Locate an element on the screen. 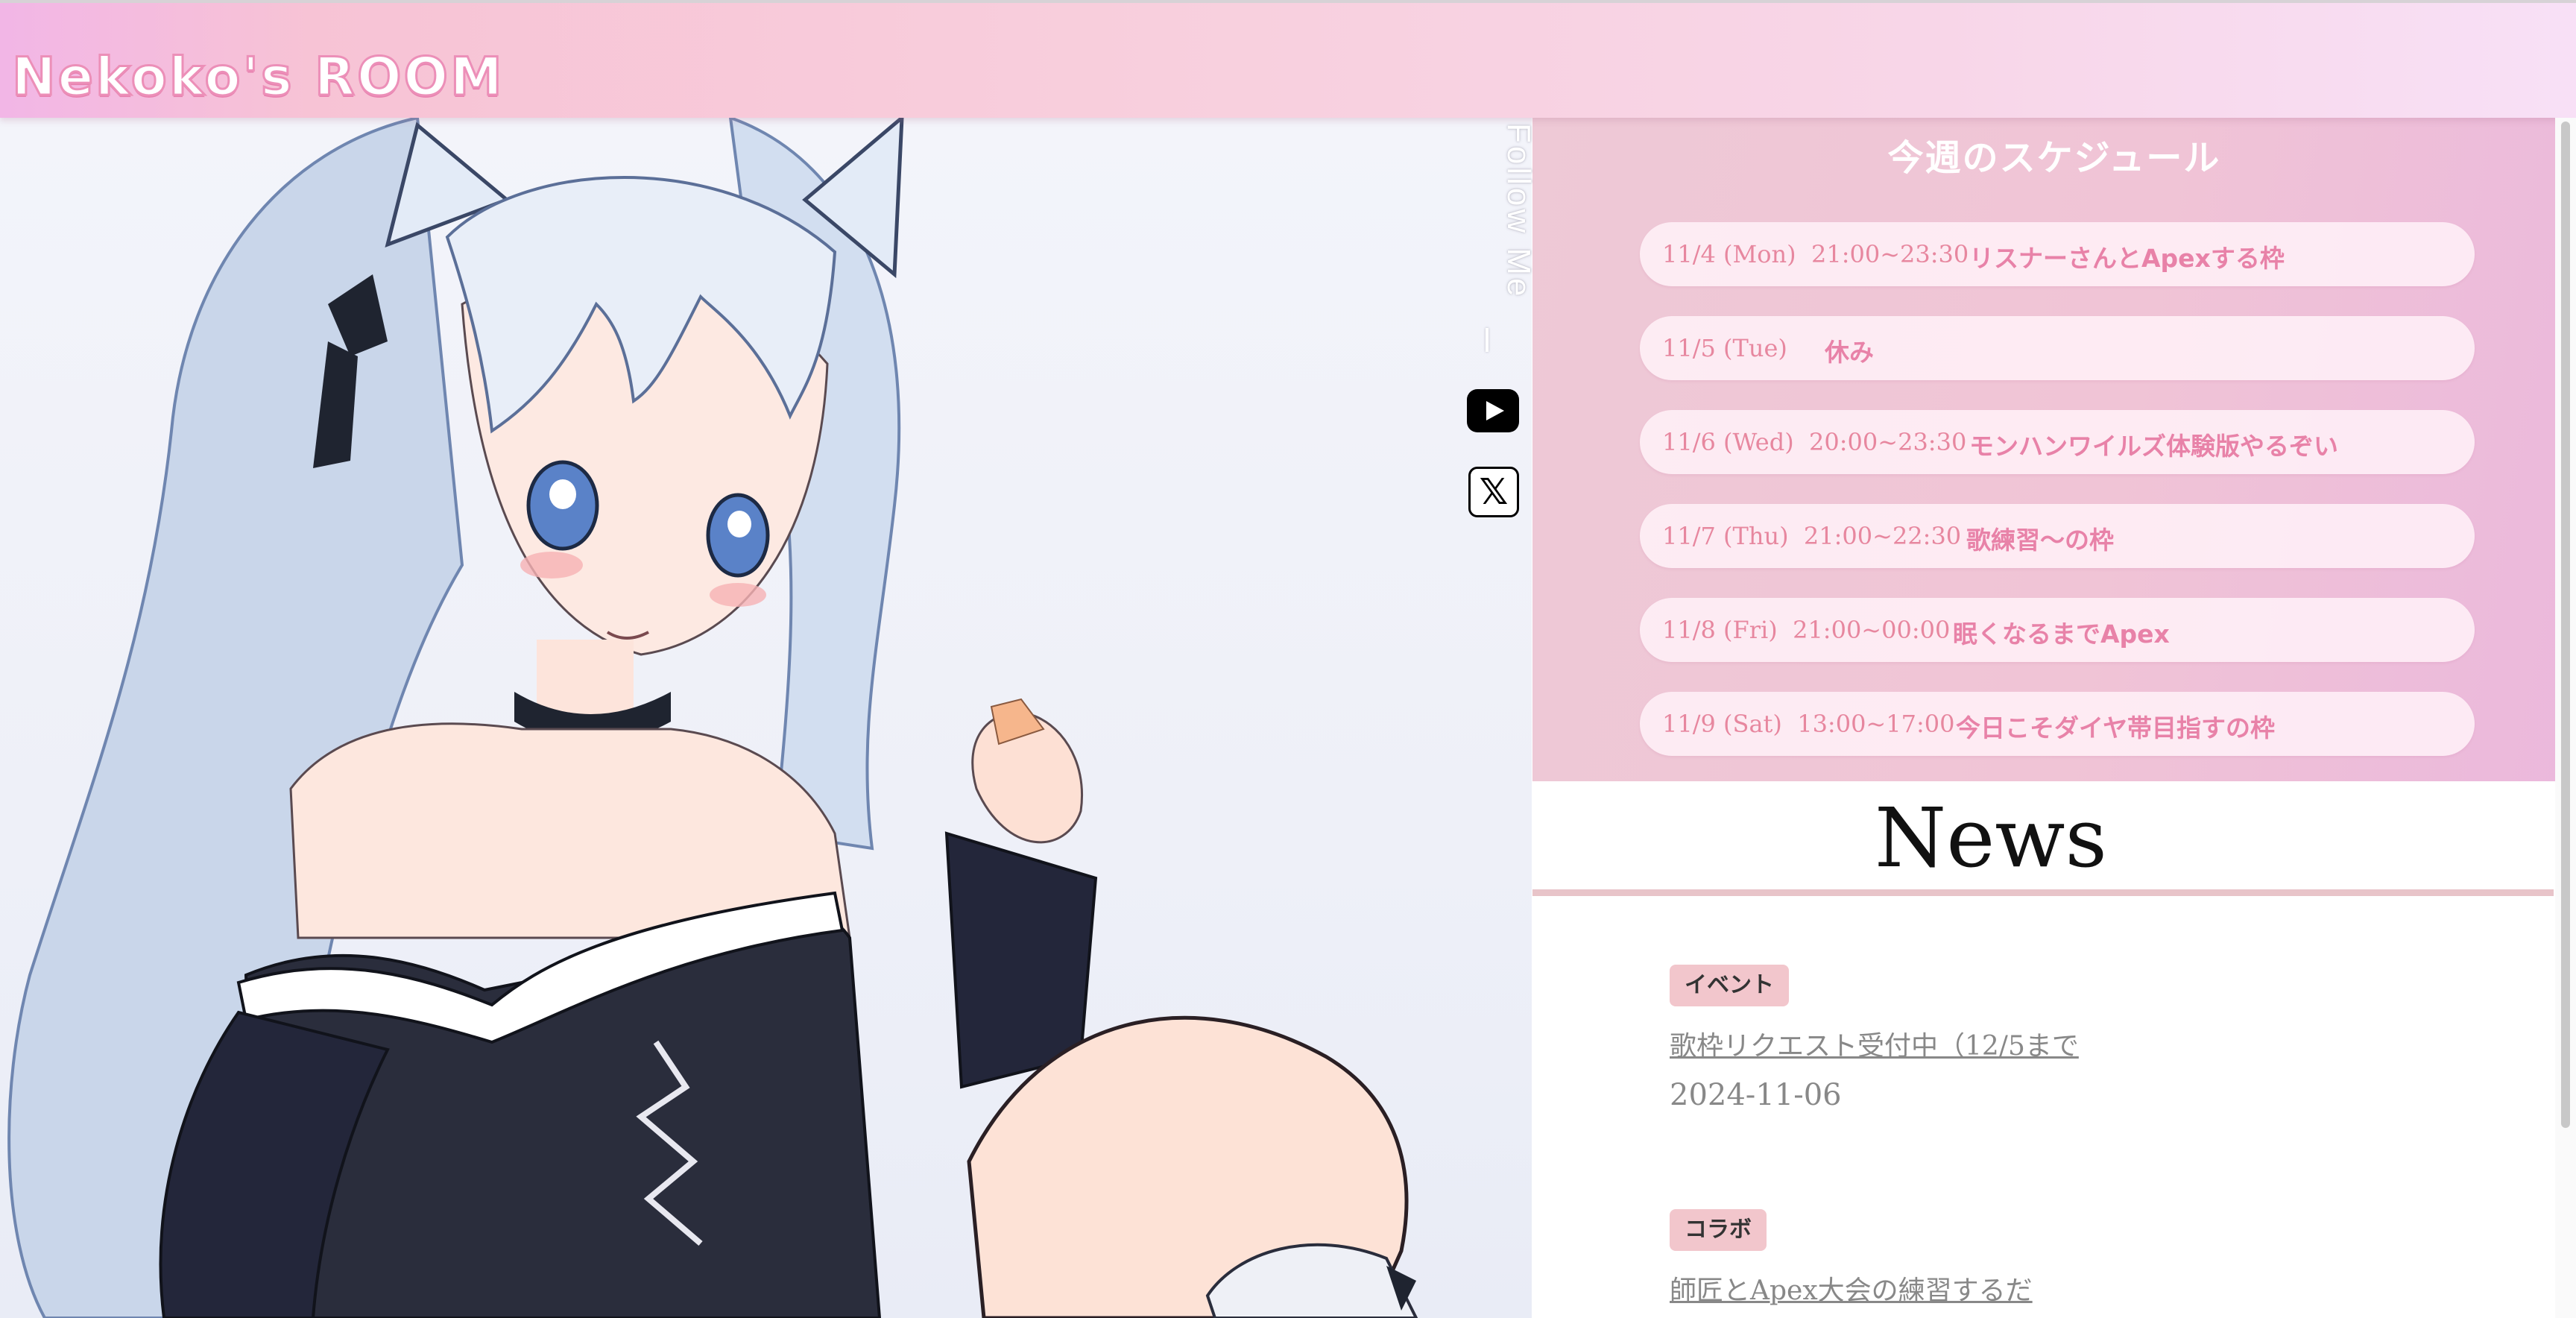  schedule-title-text: 歌練習～の枠 is located at coordinates (2040, 540).